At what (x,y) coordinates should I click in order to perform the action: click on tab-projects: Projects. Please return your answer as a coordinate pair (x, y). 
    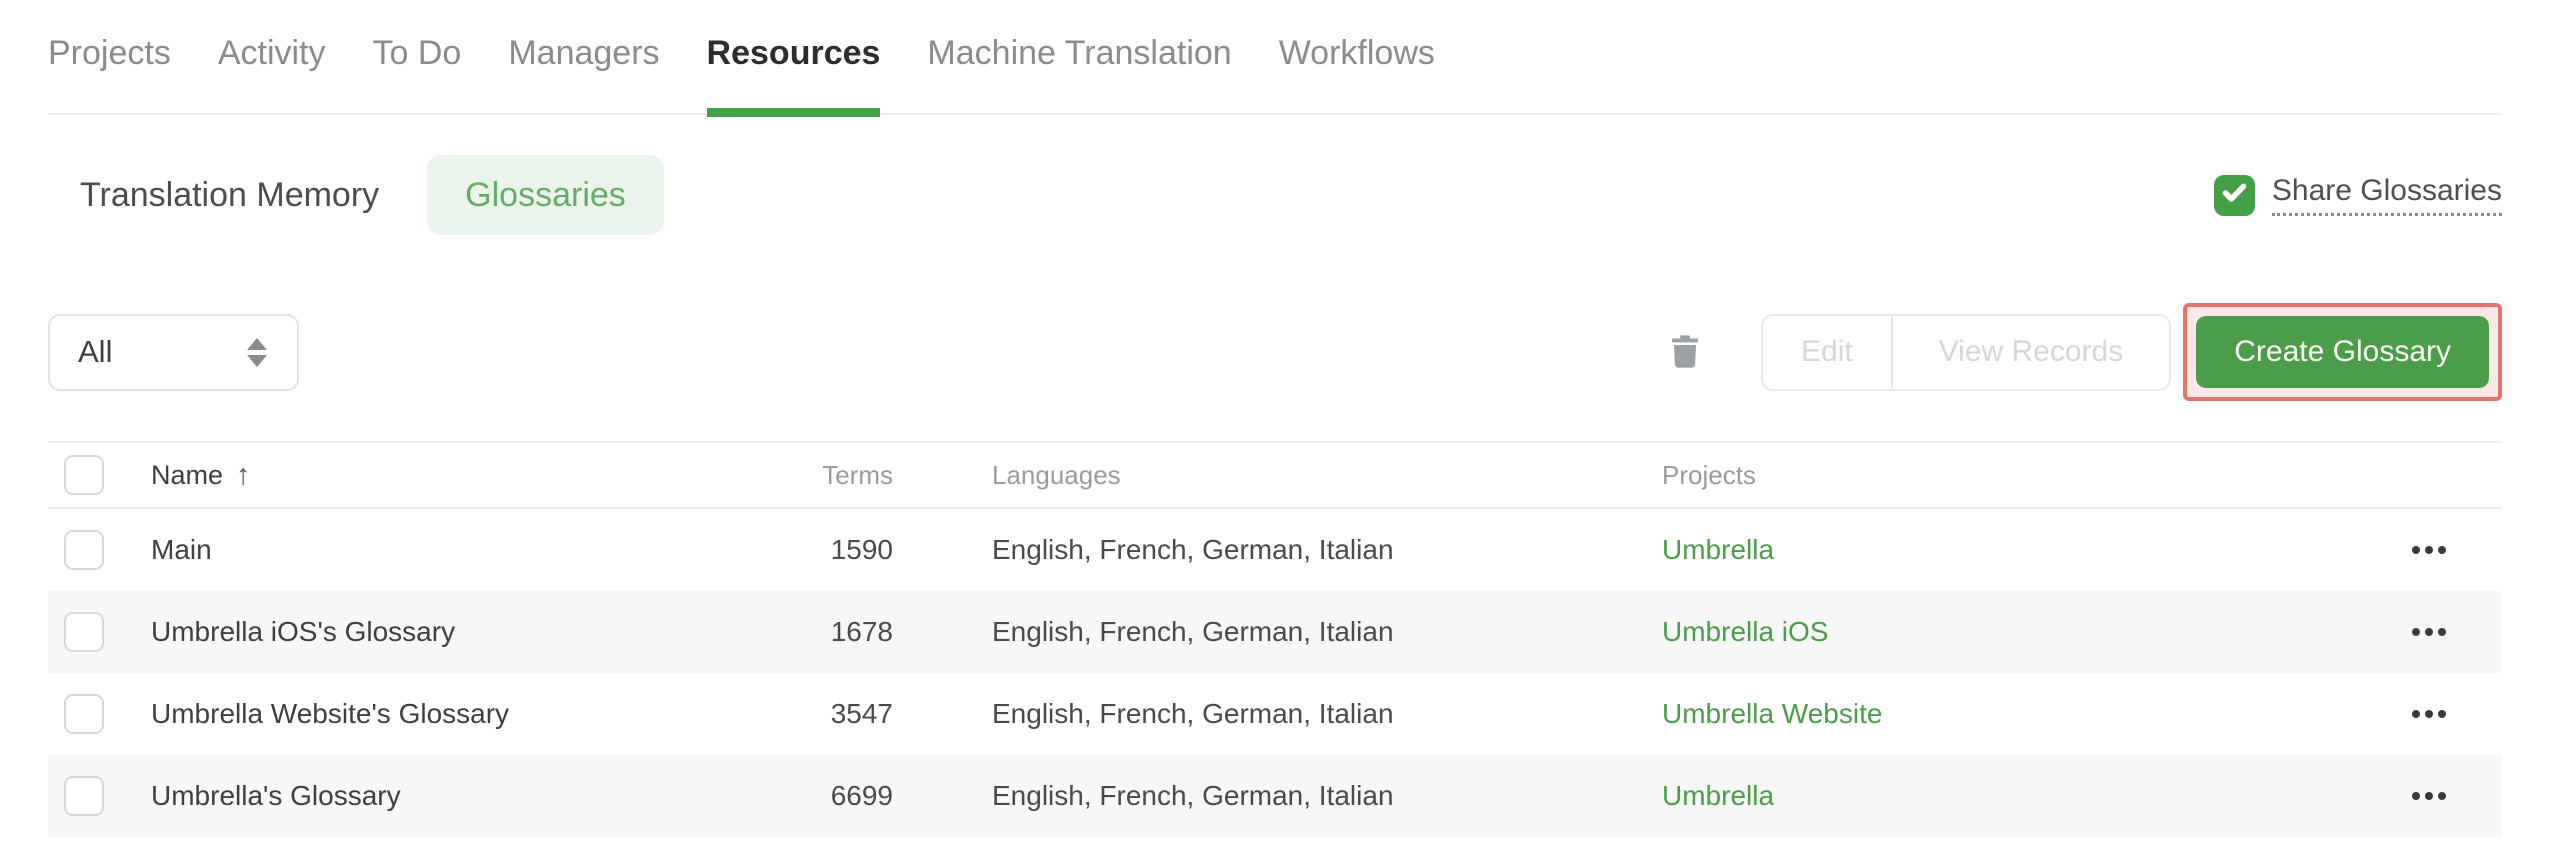
    Looking at the image, I should click on (109, 73).